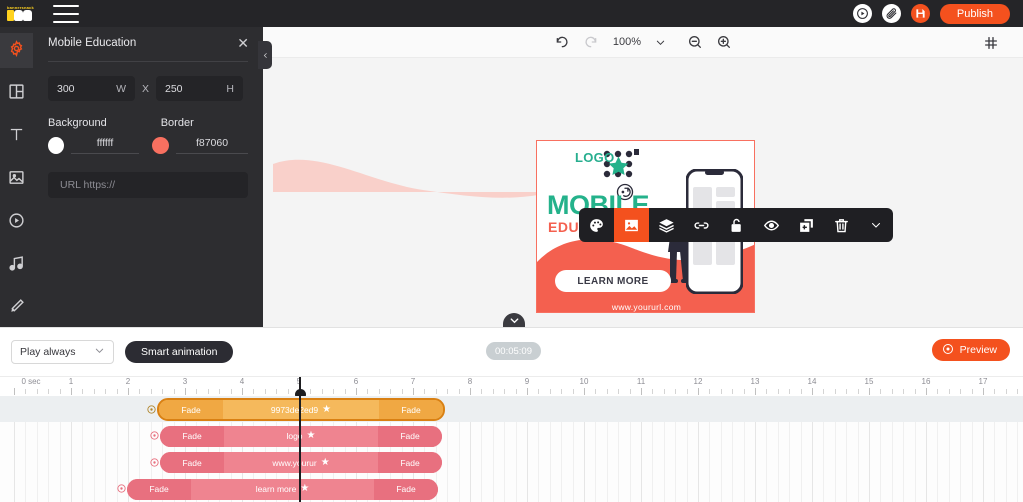  I want to click on background-hex-value: ffffff, so click(105, 145).